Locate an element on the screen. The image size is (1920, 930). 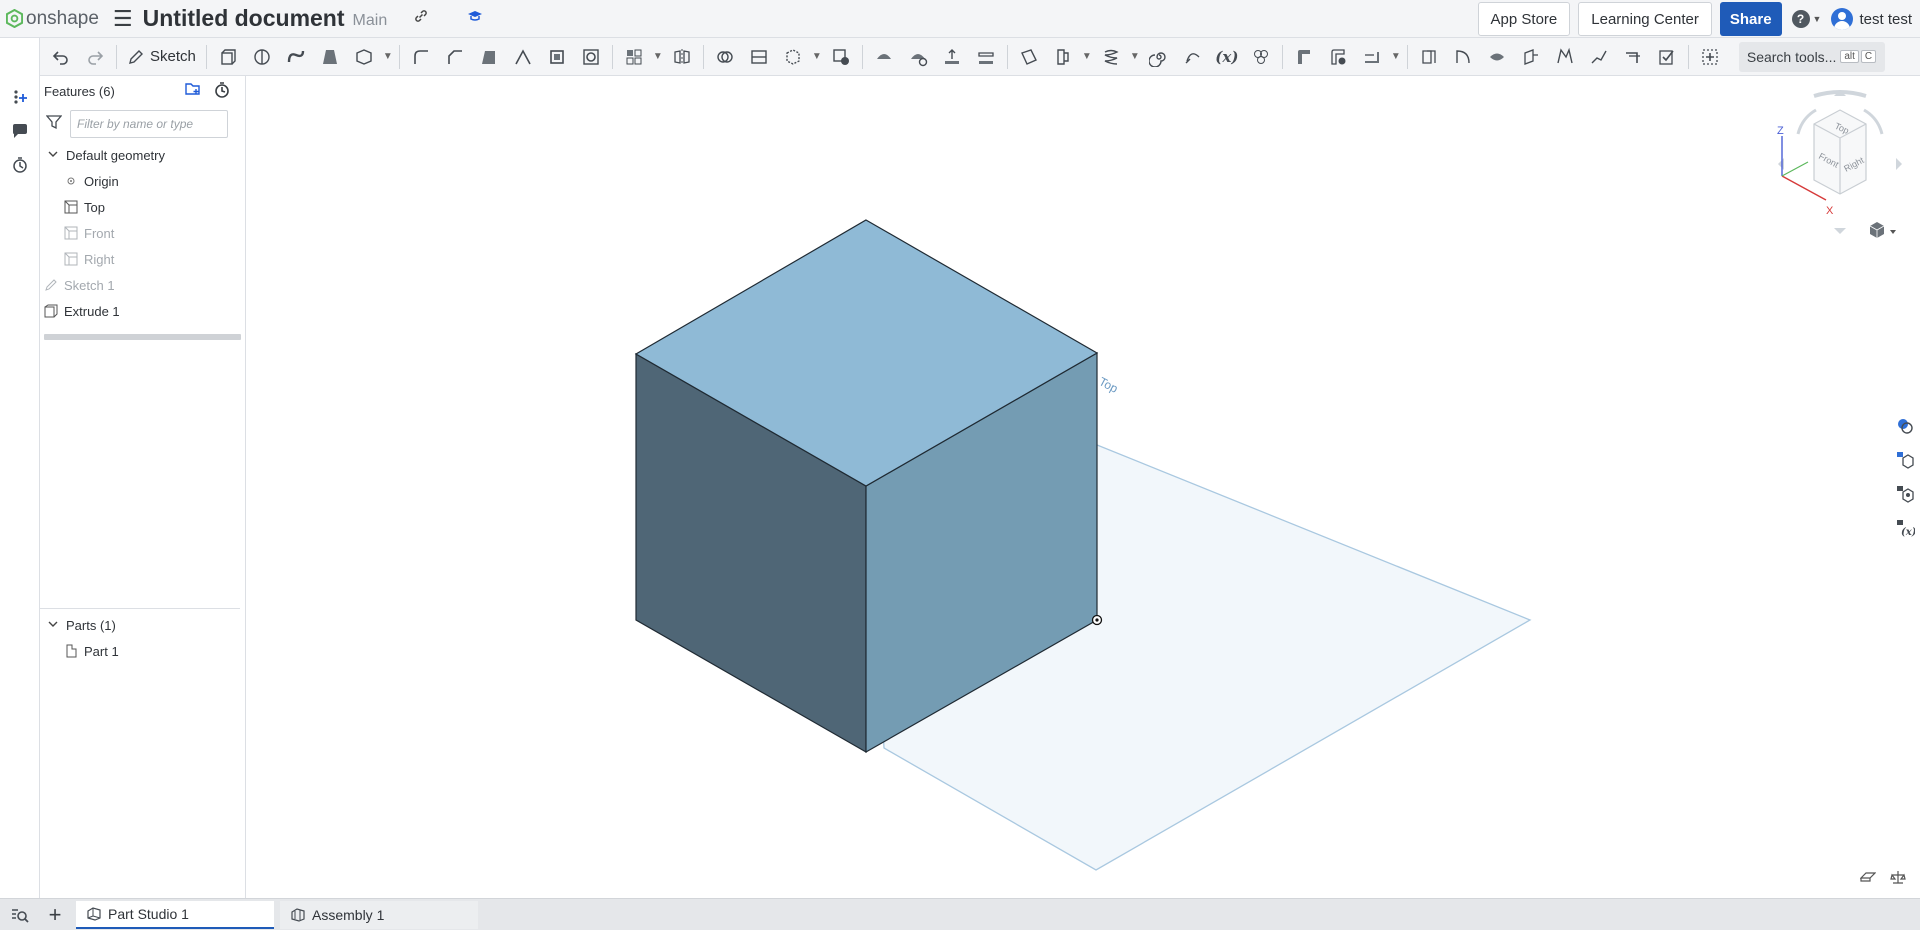
avatar is located at coordinates (1842, 19).